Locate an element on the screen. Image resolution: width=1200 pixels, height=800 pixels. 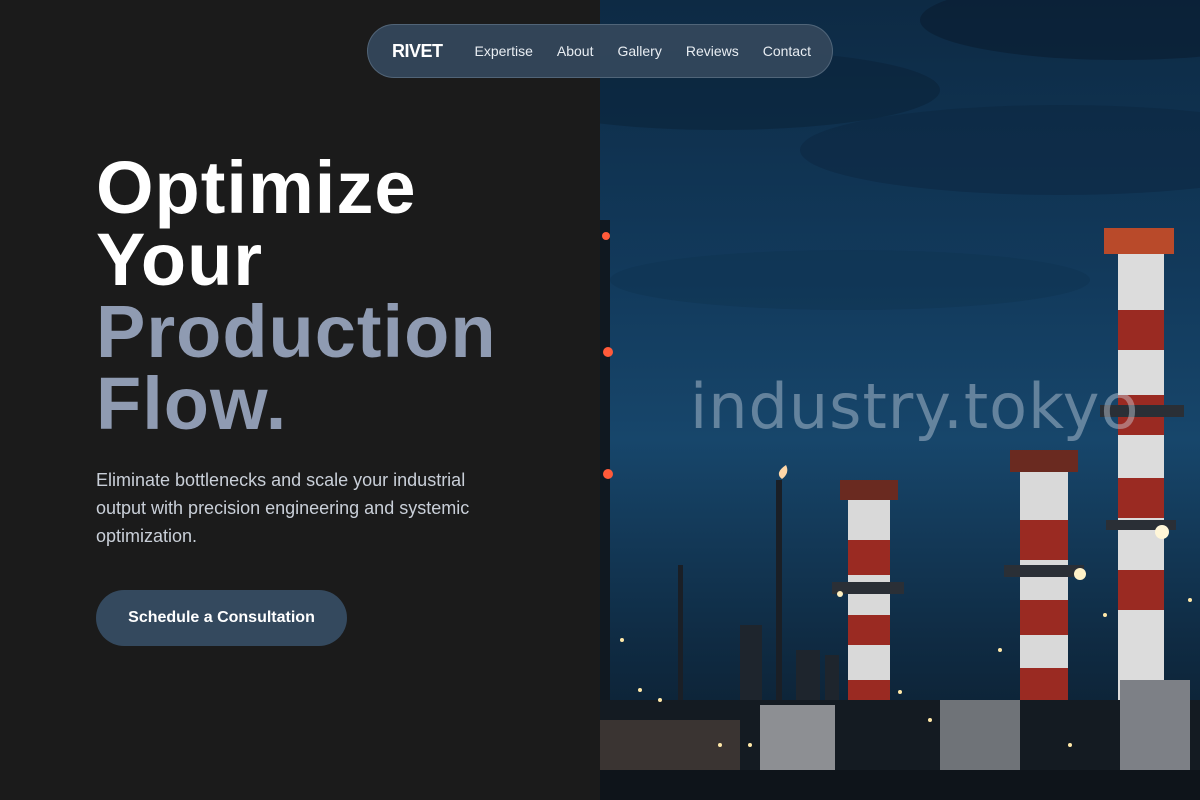
brand-logo: RIVET is located at coordinates (417, 51).